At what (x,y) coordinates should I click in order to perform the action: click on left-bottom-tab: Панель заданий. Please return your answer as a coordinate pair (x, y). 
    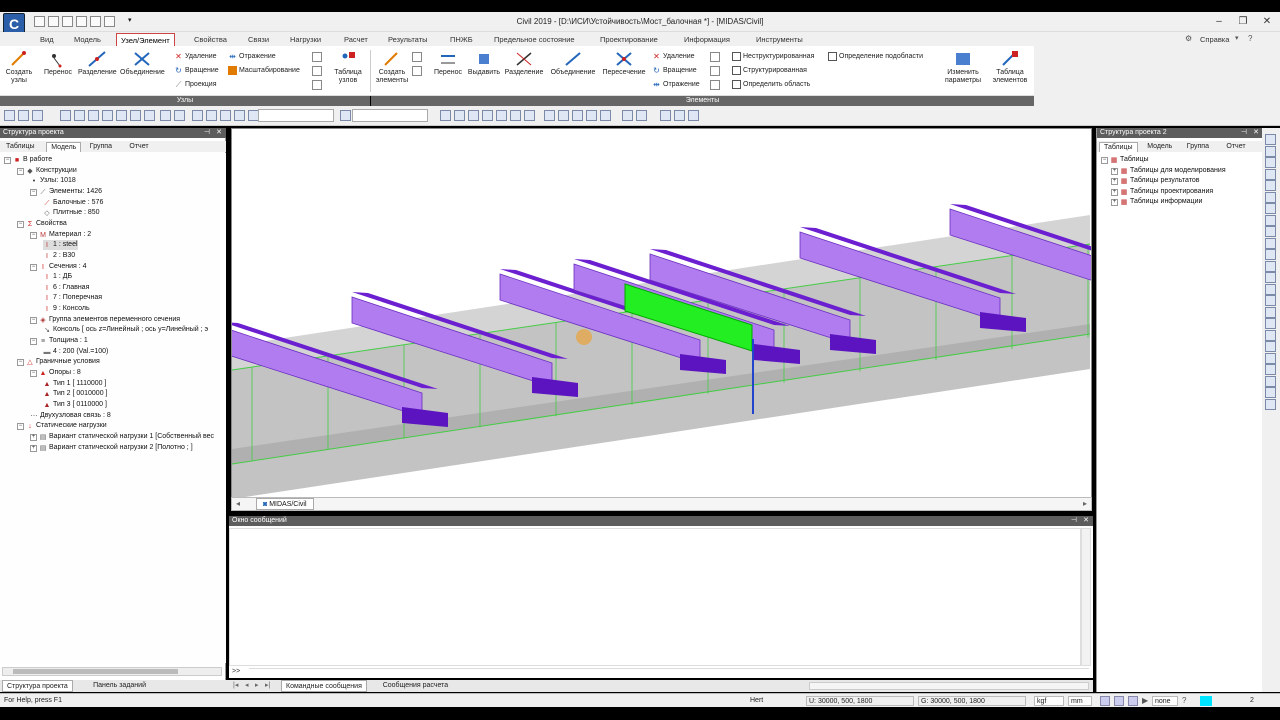
    Looking at the image, I should click on (119, 686).